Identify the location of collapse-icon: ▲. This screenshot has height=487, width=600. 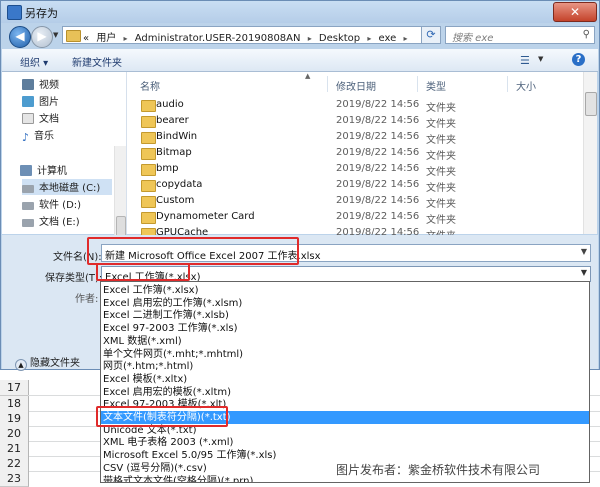
(21, 365).